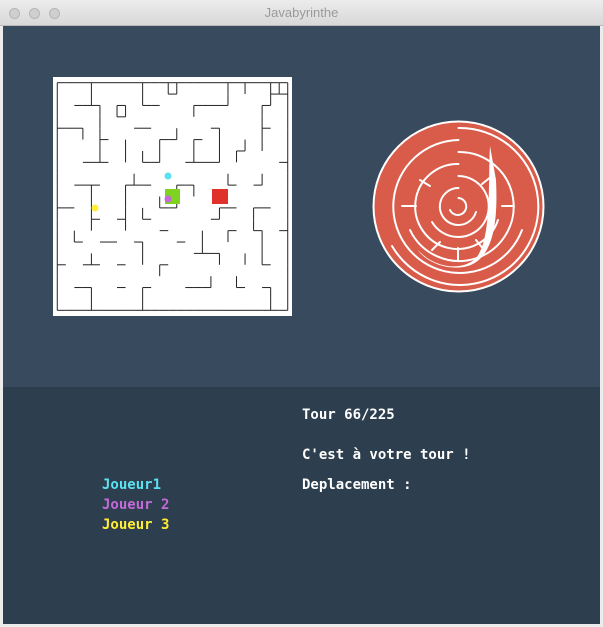  I want to click on labyrinth-logo, so click(458, 206).